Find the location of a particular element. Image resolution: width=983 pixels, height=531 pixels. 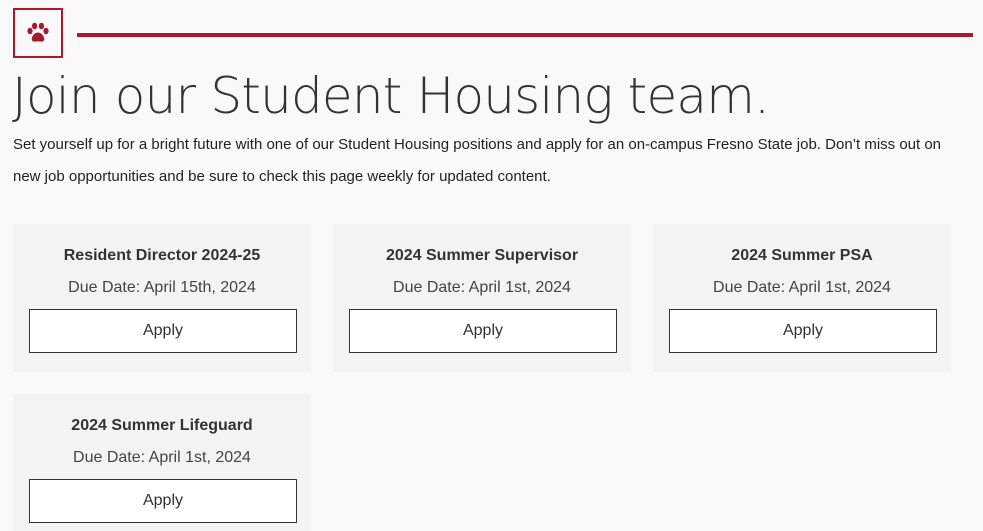

paw-icon is located at coordinates (38, 32).